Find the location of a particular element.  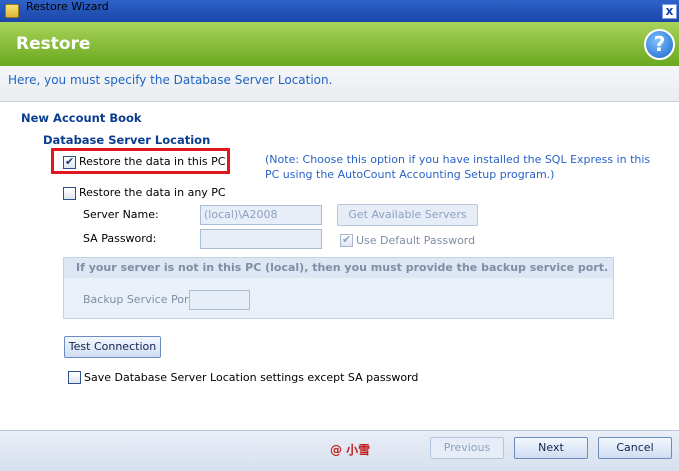

sa-password-label: SA Password: is located at coordinates (120, 238).